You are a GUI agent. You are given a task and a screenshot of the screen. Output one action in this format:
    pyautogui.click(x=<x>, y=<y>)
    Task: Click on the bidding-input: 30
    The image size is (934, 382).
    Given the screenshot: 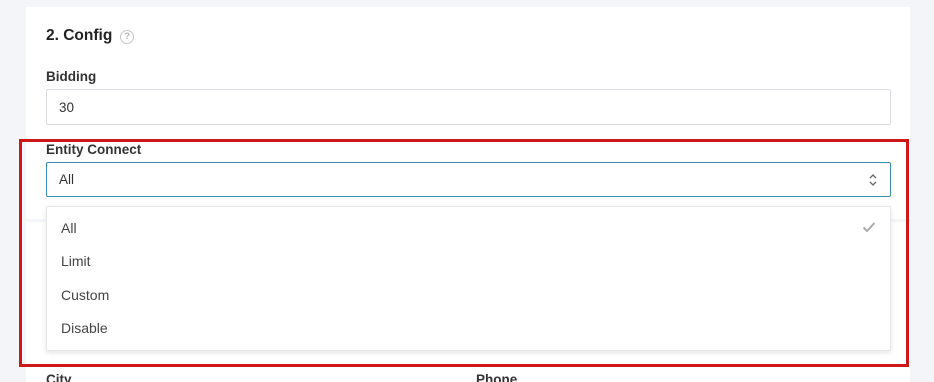 What is the action you would take?
    pyautogui.click(x=468, y=107)
    